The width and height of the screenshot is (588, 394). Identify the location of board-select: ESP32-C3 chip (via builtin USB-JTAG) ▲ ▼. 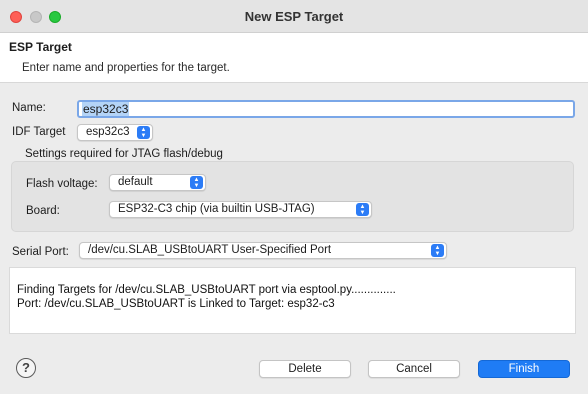
(240, 209).